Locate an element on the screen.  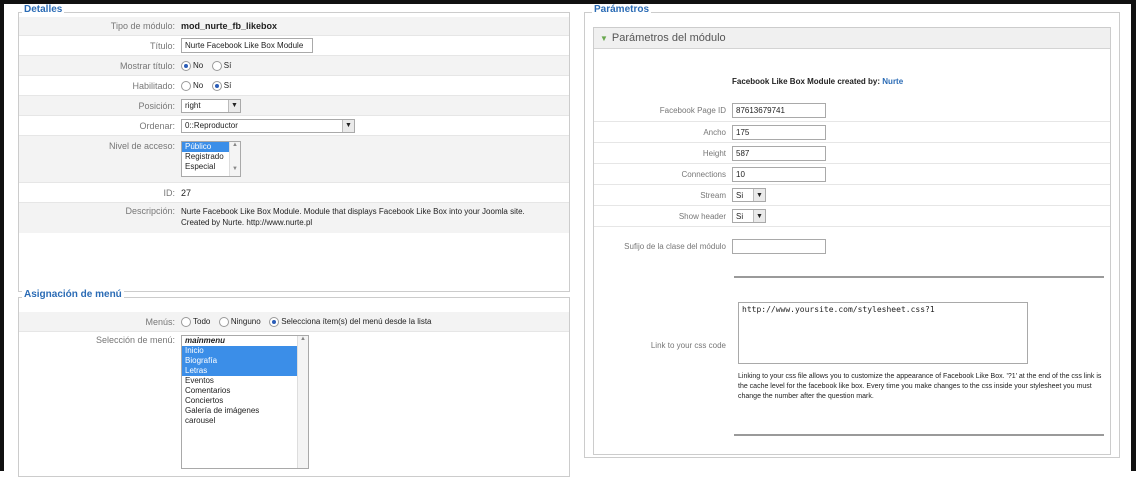
triangle-down-icon: ▼ is located at coordinates (604, 38).